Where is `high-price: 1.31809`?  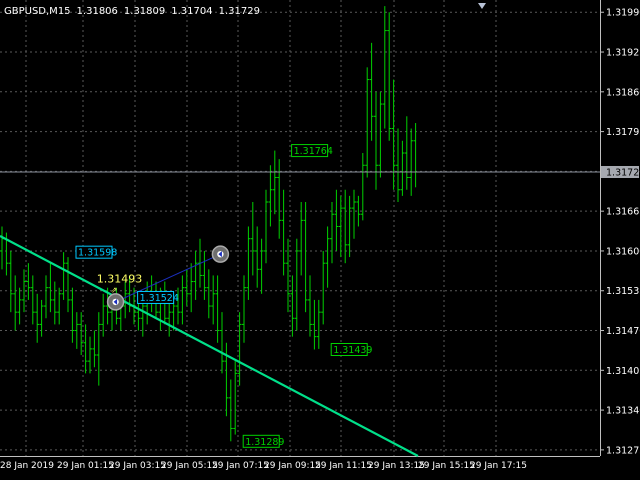 high-price: 1.31809 is located at coordinates (144, 11).